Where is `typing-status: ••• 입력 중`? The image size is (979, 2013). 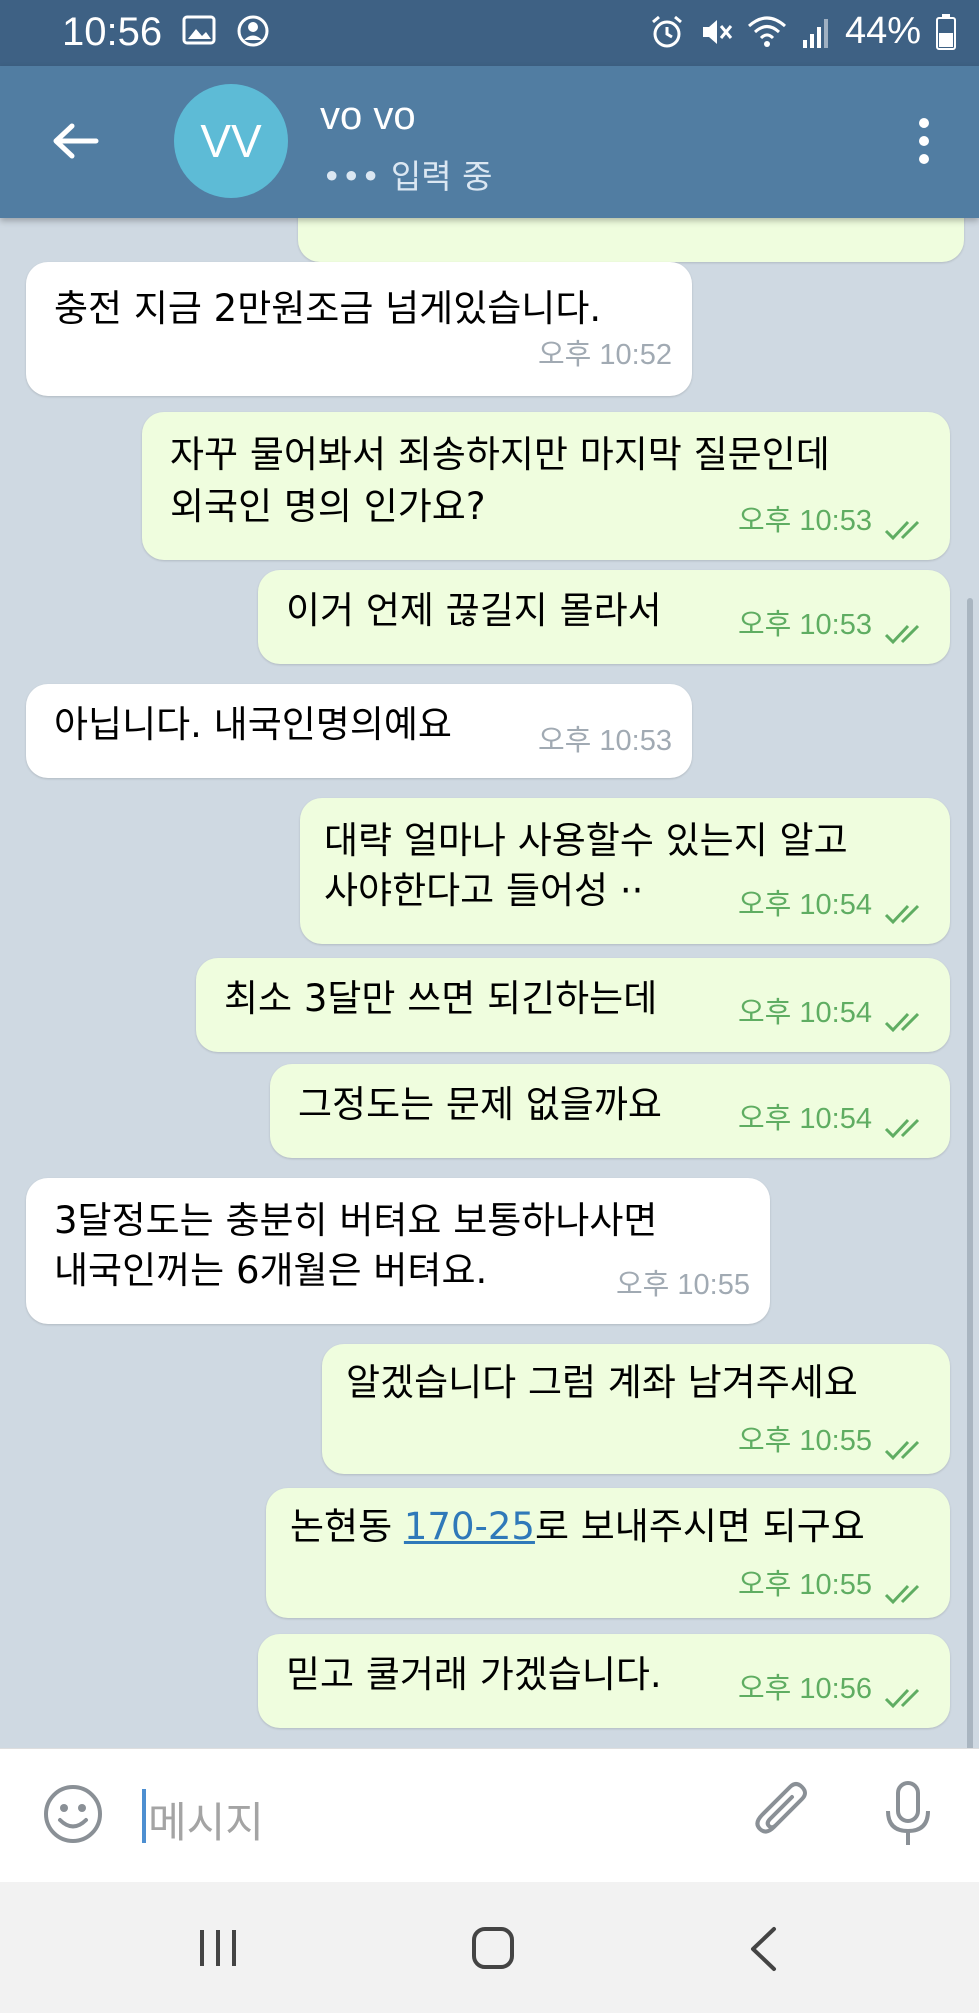 typing-status: ••• 입력 중 is located at coordinates (407, 176).